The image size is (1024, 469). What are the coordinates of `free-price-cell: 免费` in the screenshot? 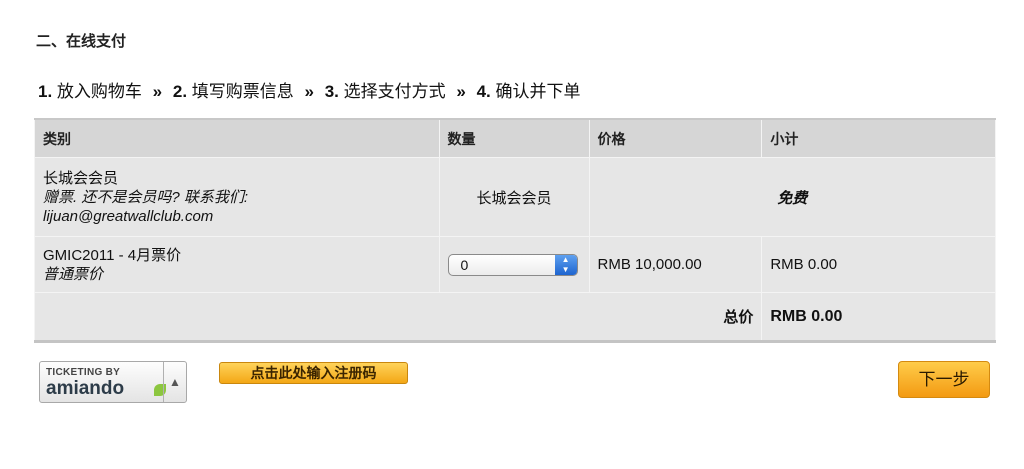 It's located at (792, 197).